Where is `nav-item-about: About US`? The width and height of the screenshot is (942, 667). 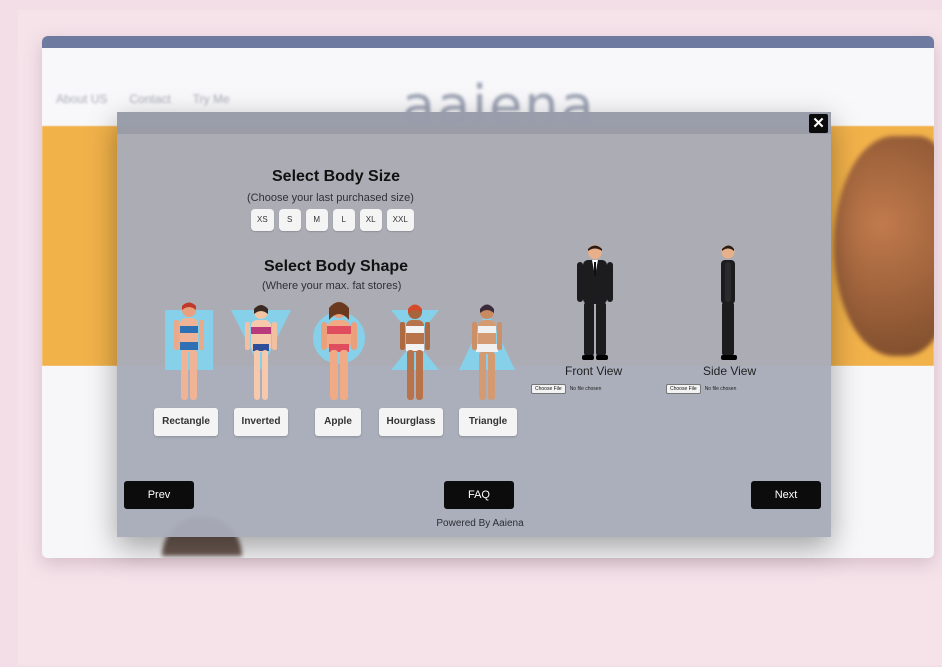 nav-item-about: About US is located at coordinates (81, 99).